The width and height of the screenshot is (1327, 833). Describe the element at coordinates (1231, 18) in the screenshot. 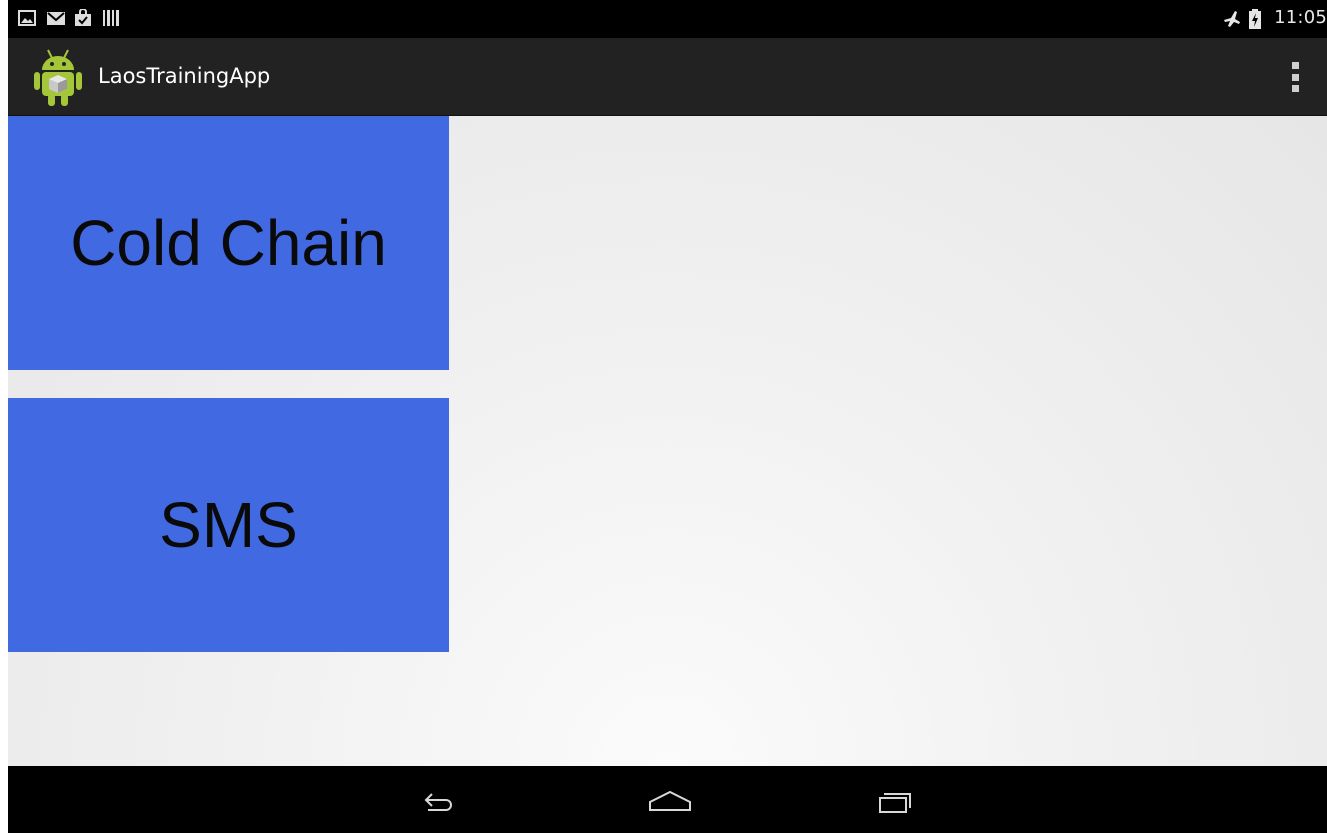

I see `airplane-mode-icon` at that location.